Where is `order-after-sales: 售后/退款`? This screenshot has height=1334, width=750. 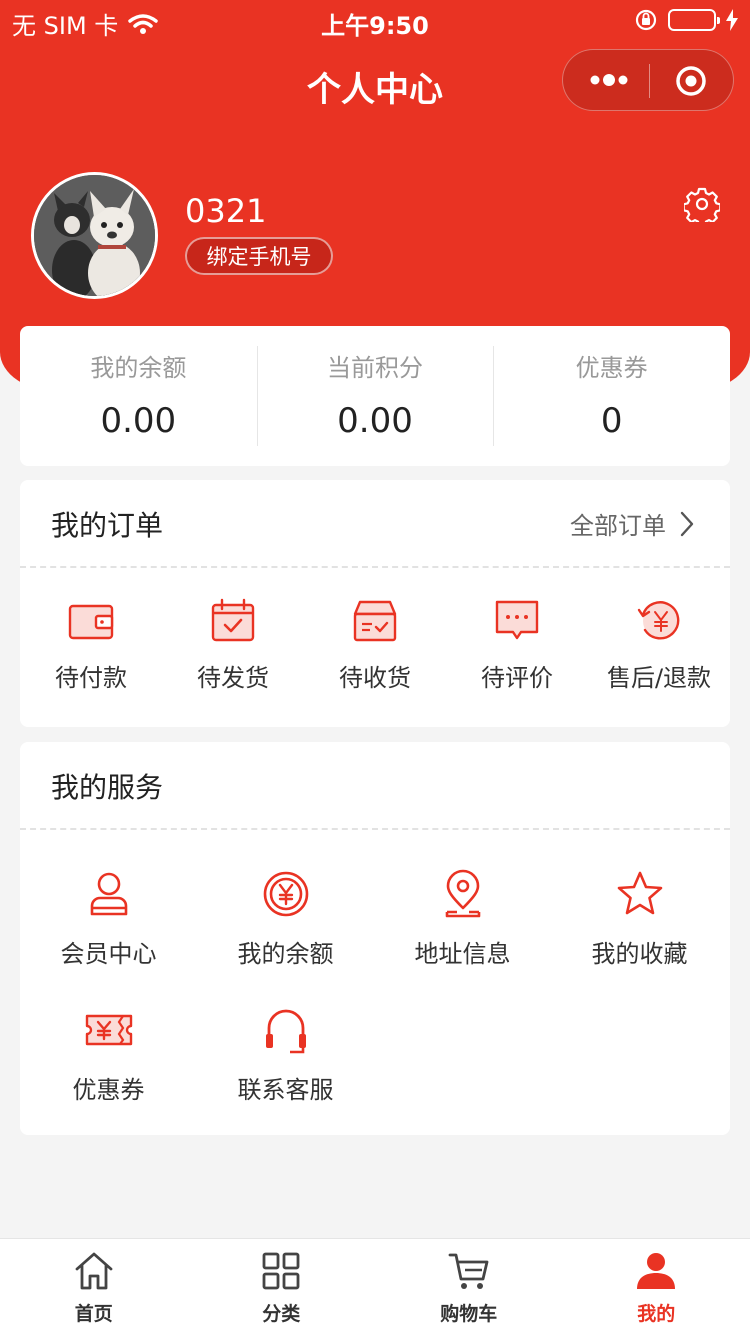
order-after-sales: 售后/退款 is located at coordinates (659, 644).